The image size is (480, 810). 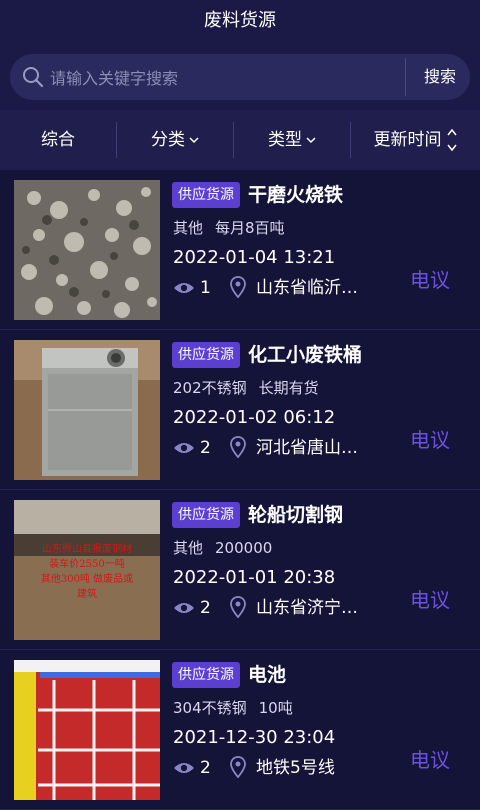 What do you see at coordinates (305, 355) in the screenshot?
I see `item-title: 化工小废铁桶` at bounding box center [305, 355].